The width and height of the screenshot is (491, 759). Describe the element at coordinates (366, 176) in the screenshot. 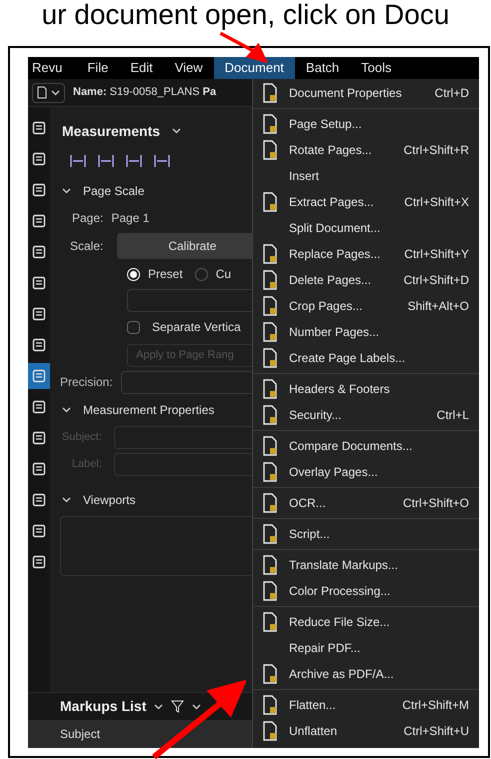

I see `menu-entry: Insert` at that location.